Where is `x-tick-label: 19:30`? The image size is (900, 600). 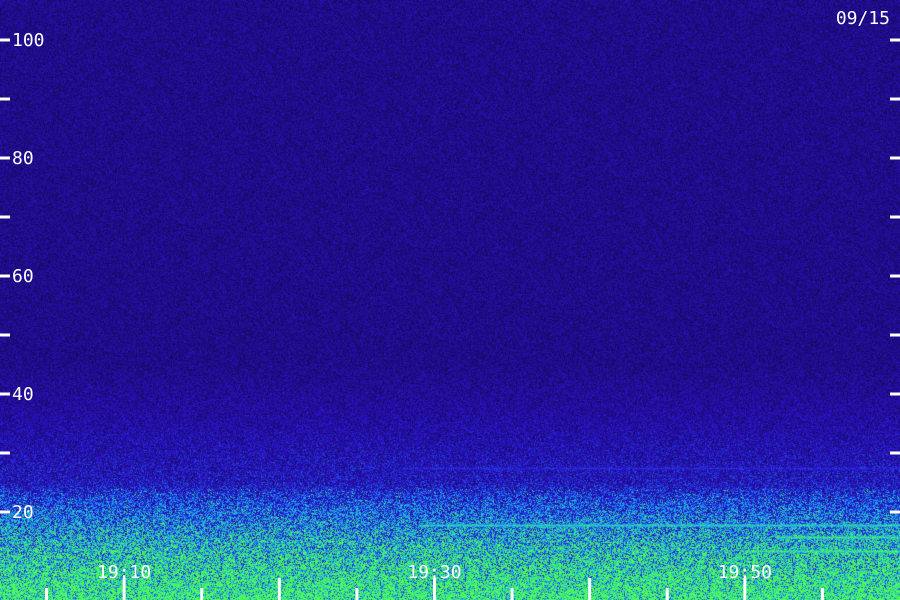 x-tick-label: 19:30 is located at coordinates (434, 572).